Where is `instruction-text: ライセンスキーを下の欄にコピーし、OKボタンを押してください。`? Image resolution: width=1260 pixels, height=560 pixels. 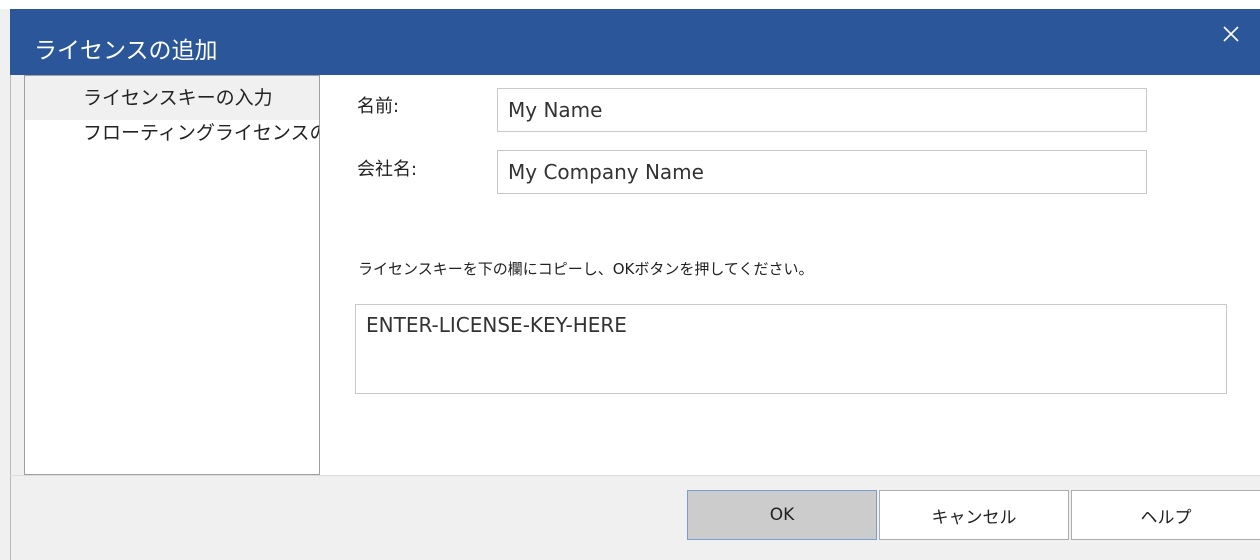 instruction-text: ライセンスキーを下の欄にコピーし、OKボタンを押してください。 is located at coordinates (586, 269).